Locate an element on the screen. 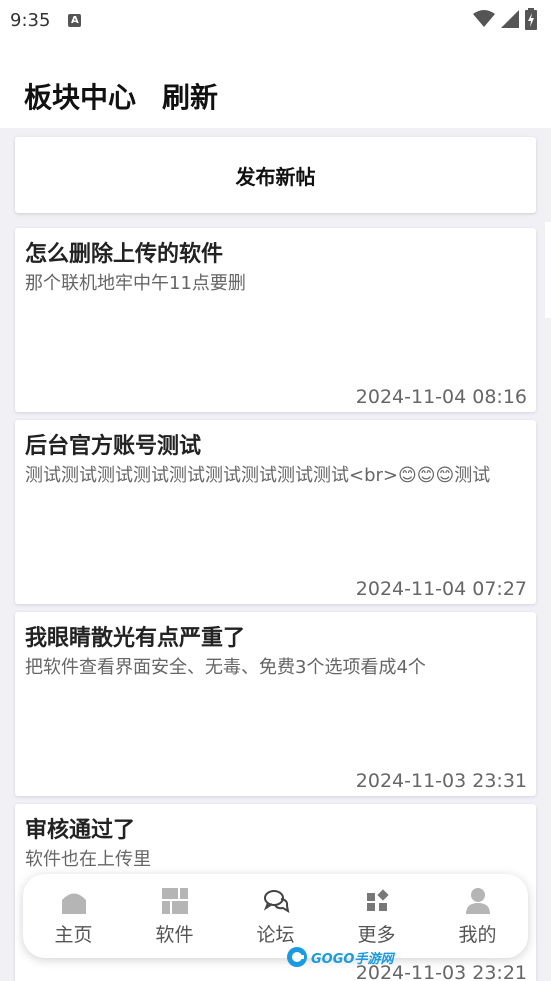 The height and width of the screenshot is (981, 551). gogo-logo-icon is located at coordinates (297, 957).